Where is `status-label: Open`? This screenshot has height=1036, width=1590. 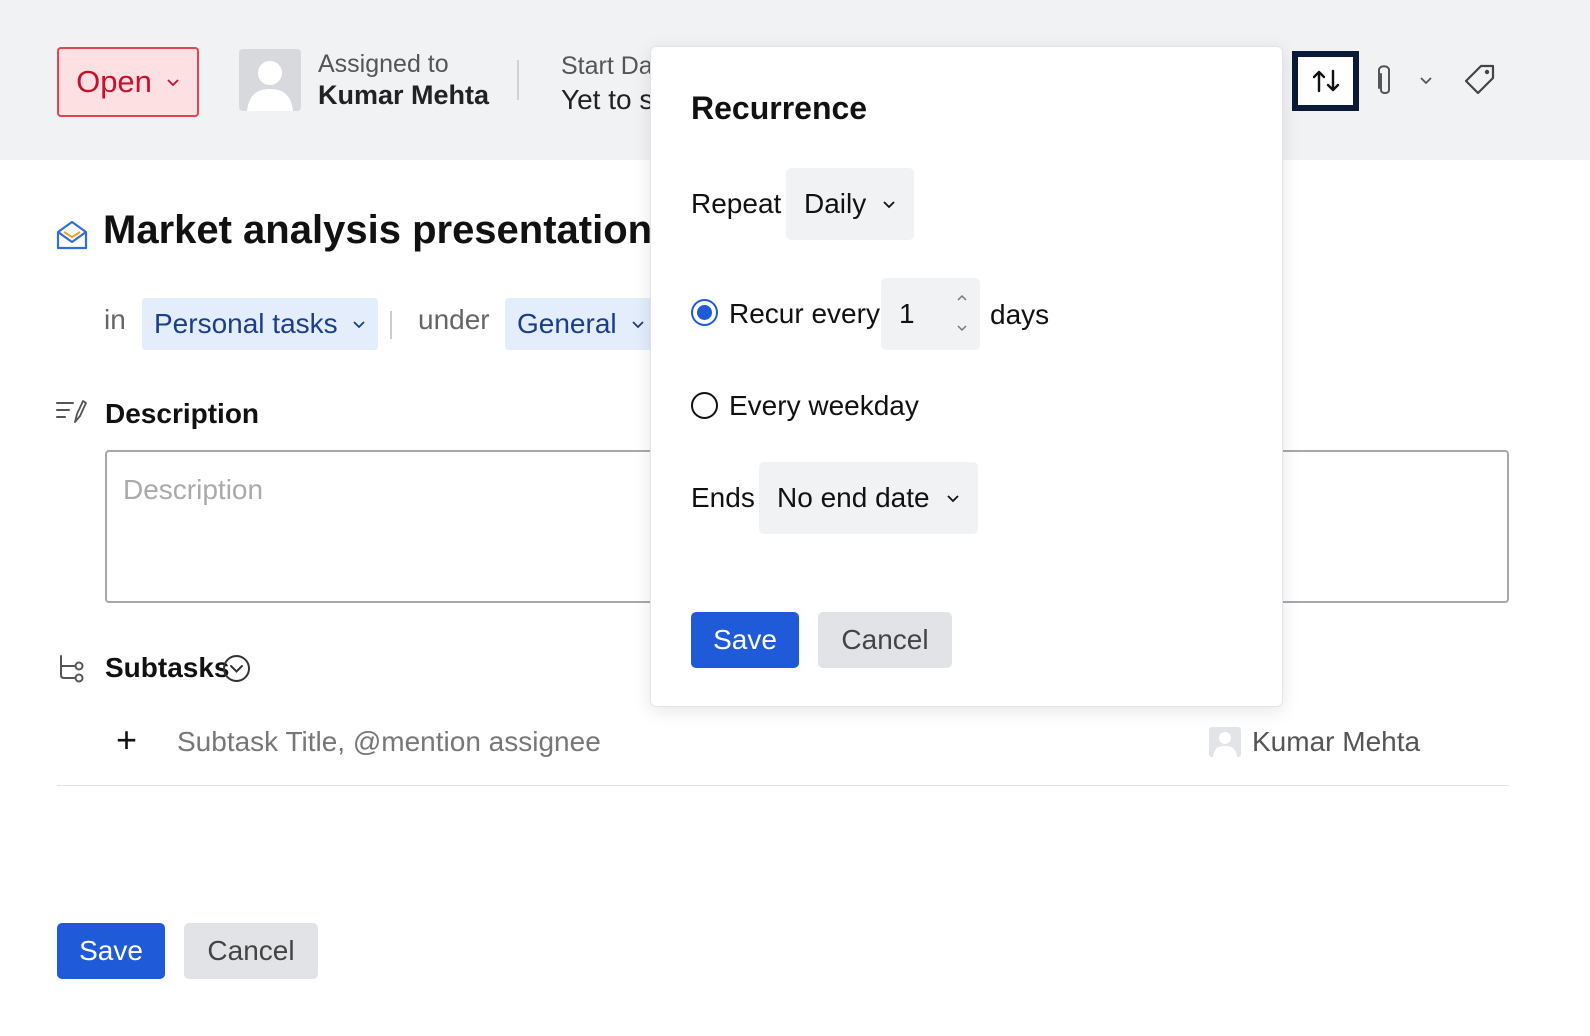 status-label: Open is located at coordinates (114, 81).